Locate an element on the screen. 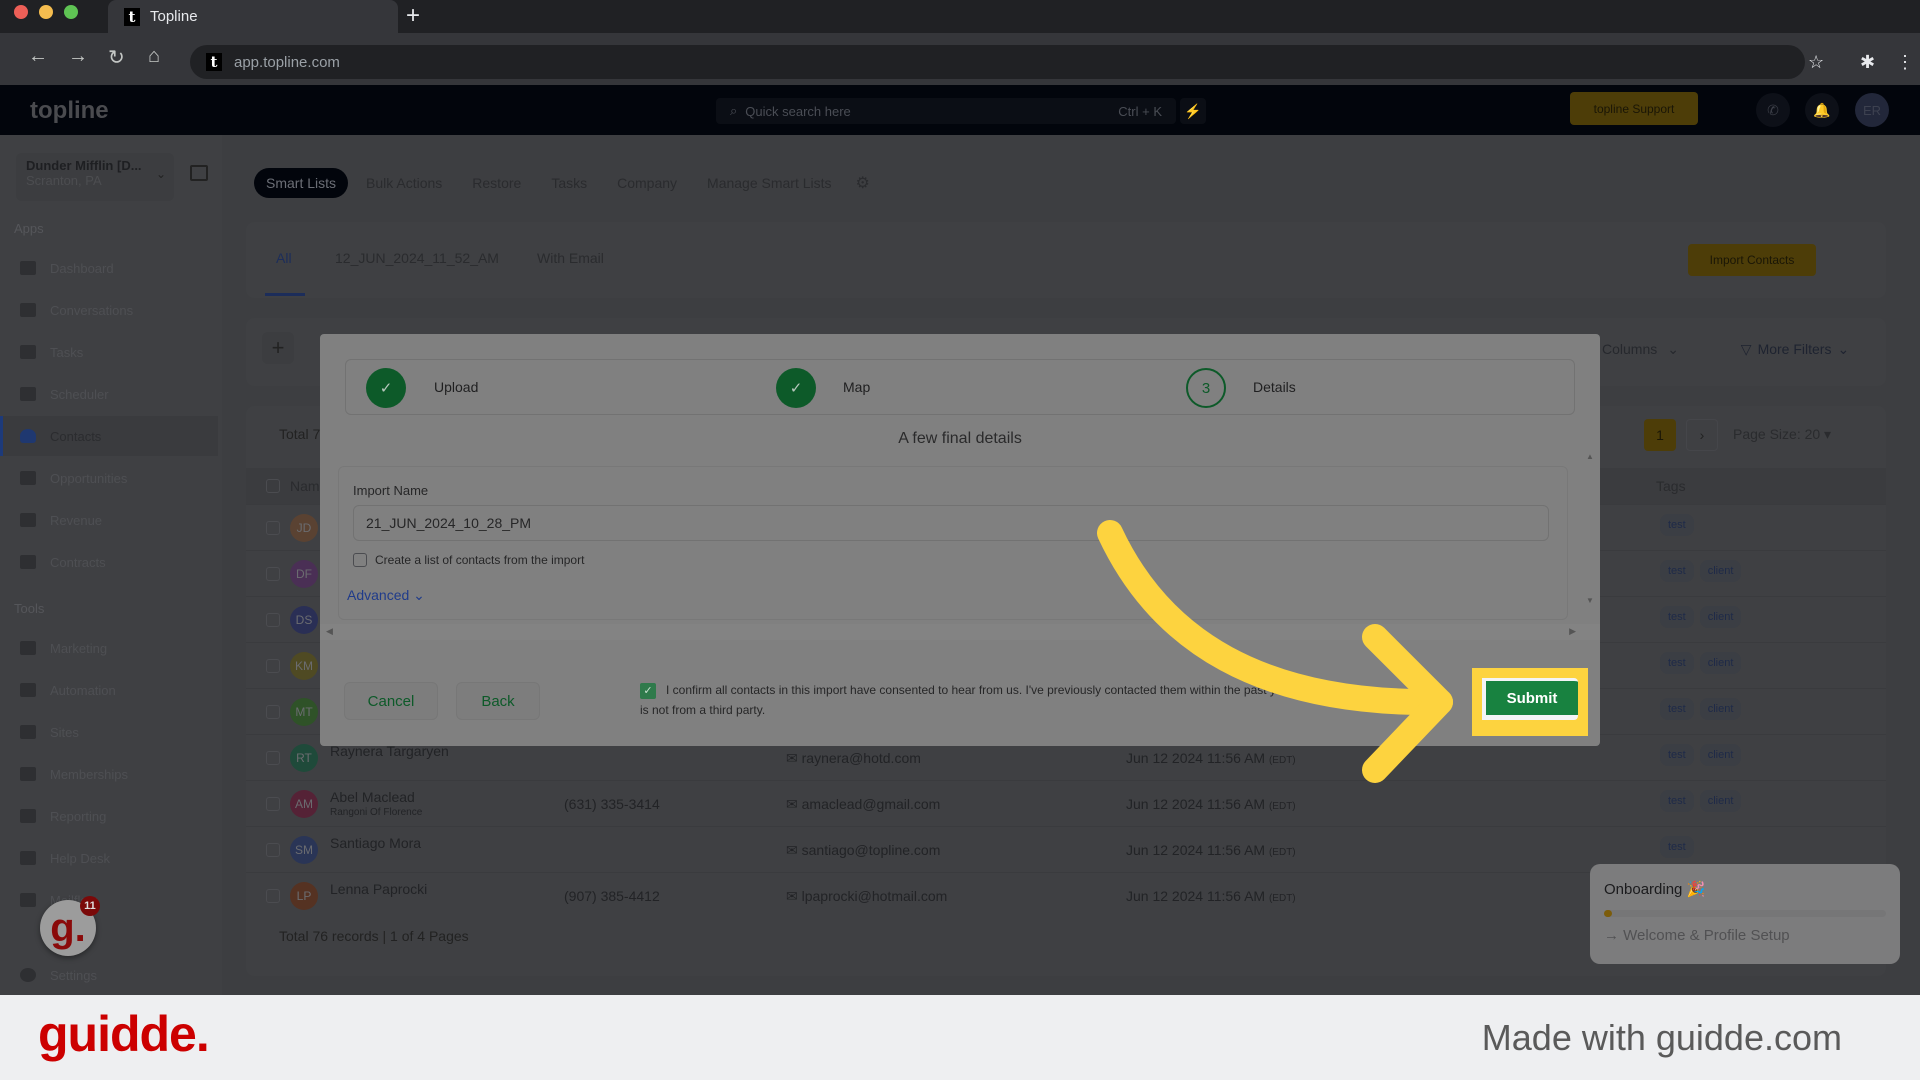  select-all-checkbox is located at coordinates (273, 486).